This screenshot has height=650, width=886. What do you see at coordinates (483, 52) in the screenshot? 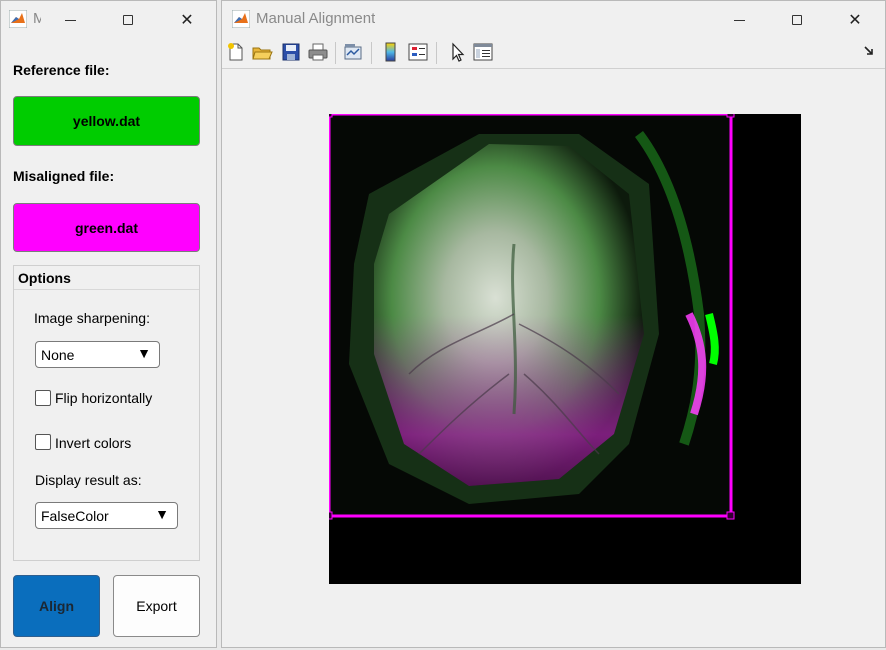
I see `property-inspector-icon` at bounding box center [483, 52].